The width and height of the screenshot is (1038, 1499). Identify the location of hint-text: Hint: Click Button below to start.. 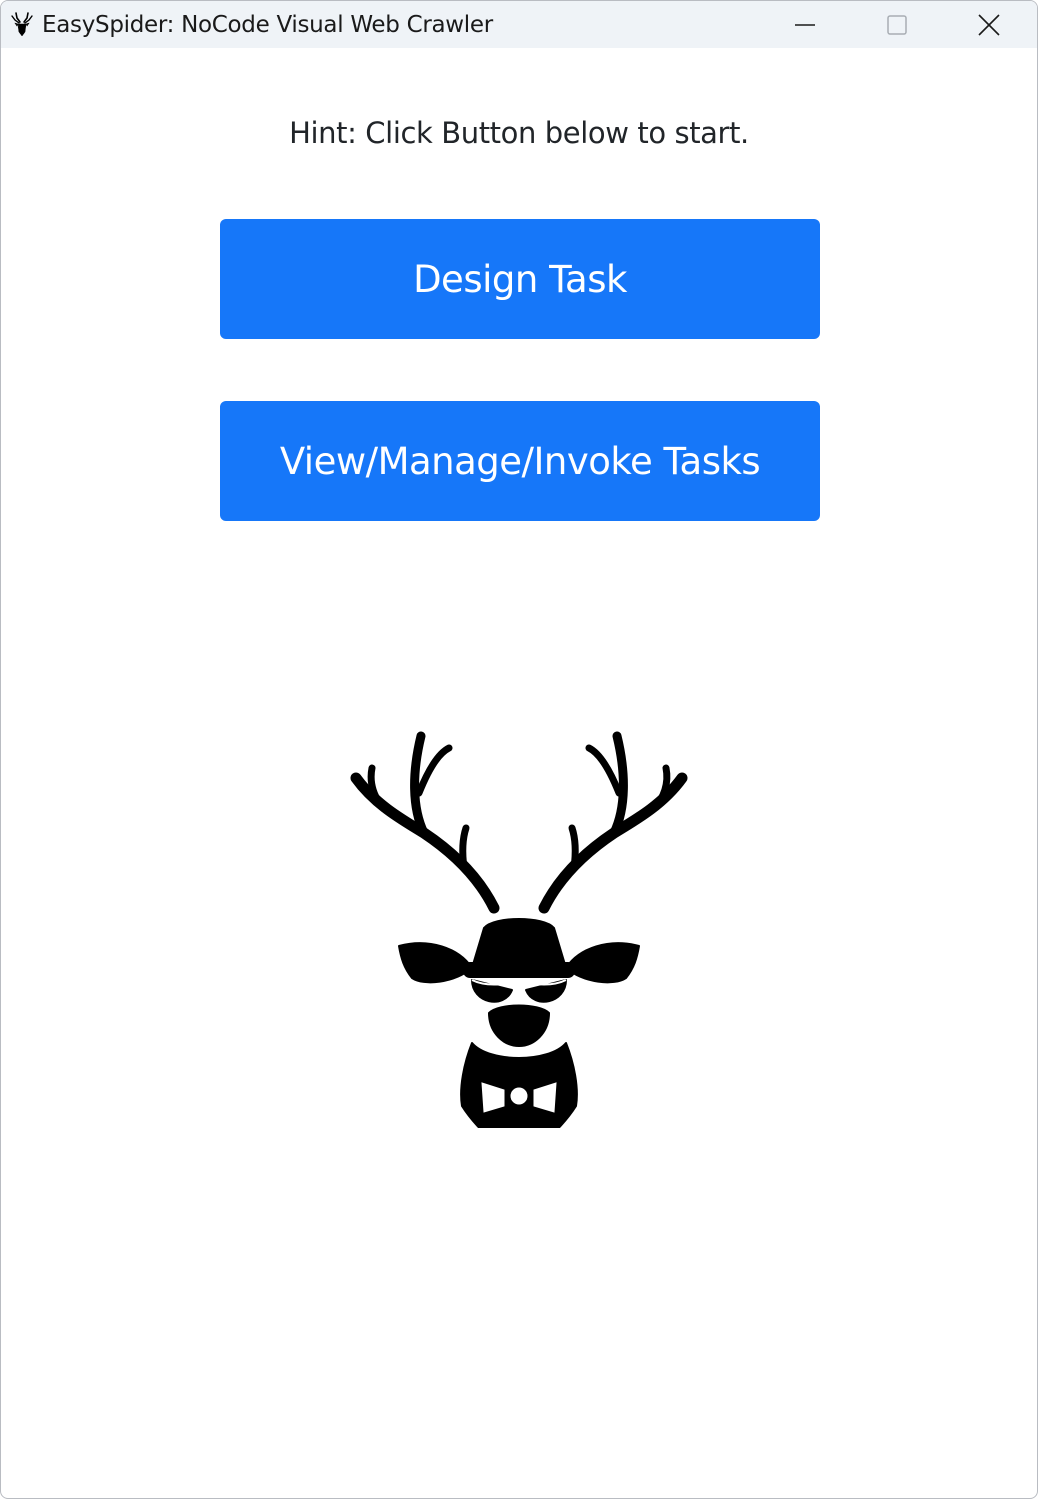
(519, 133).